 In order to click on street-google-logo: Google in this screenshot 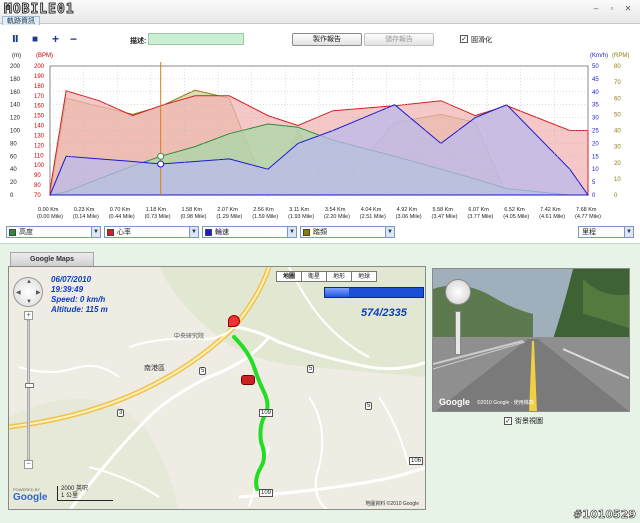, I will do `click(454, 402)`.